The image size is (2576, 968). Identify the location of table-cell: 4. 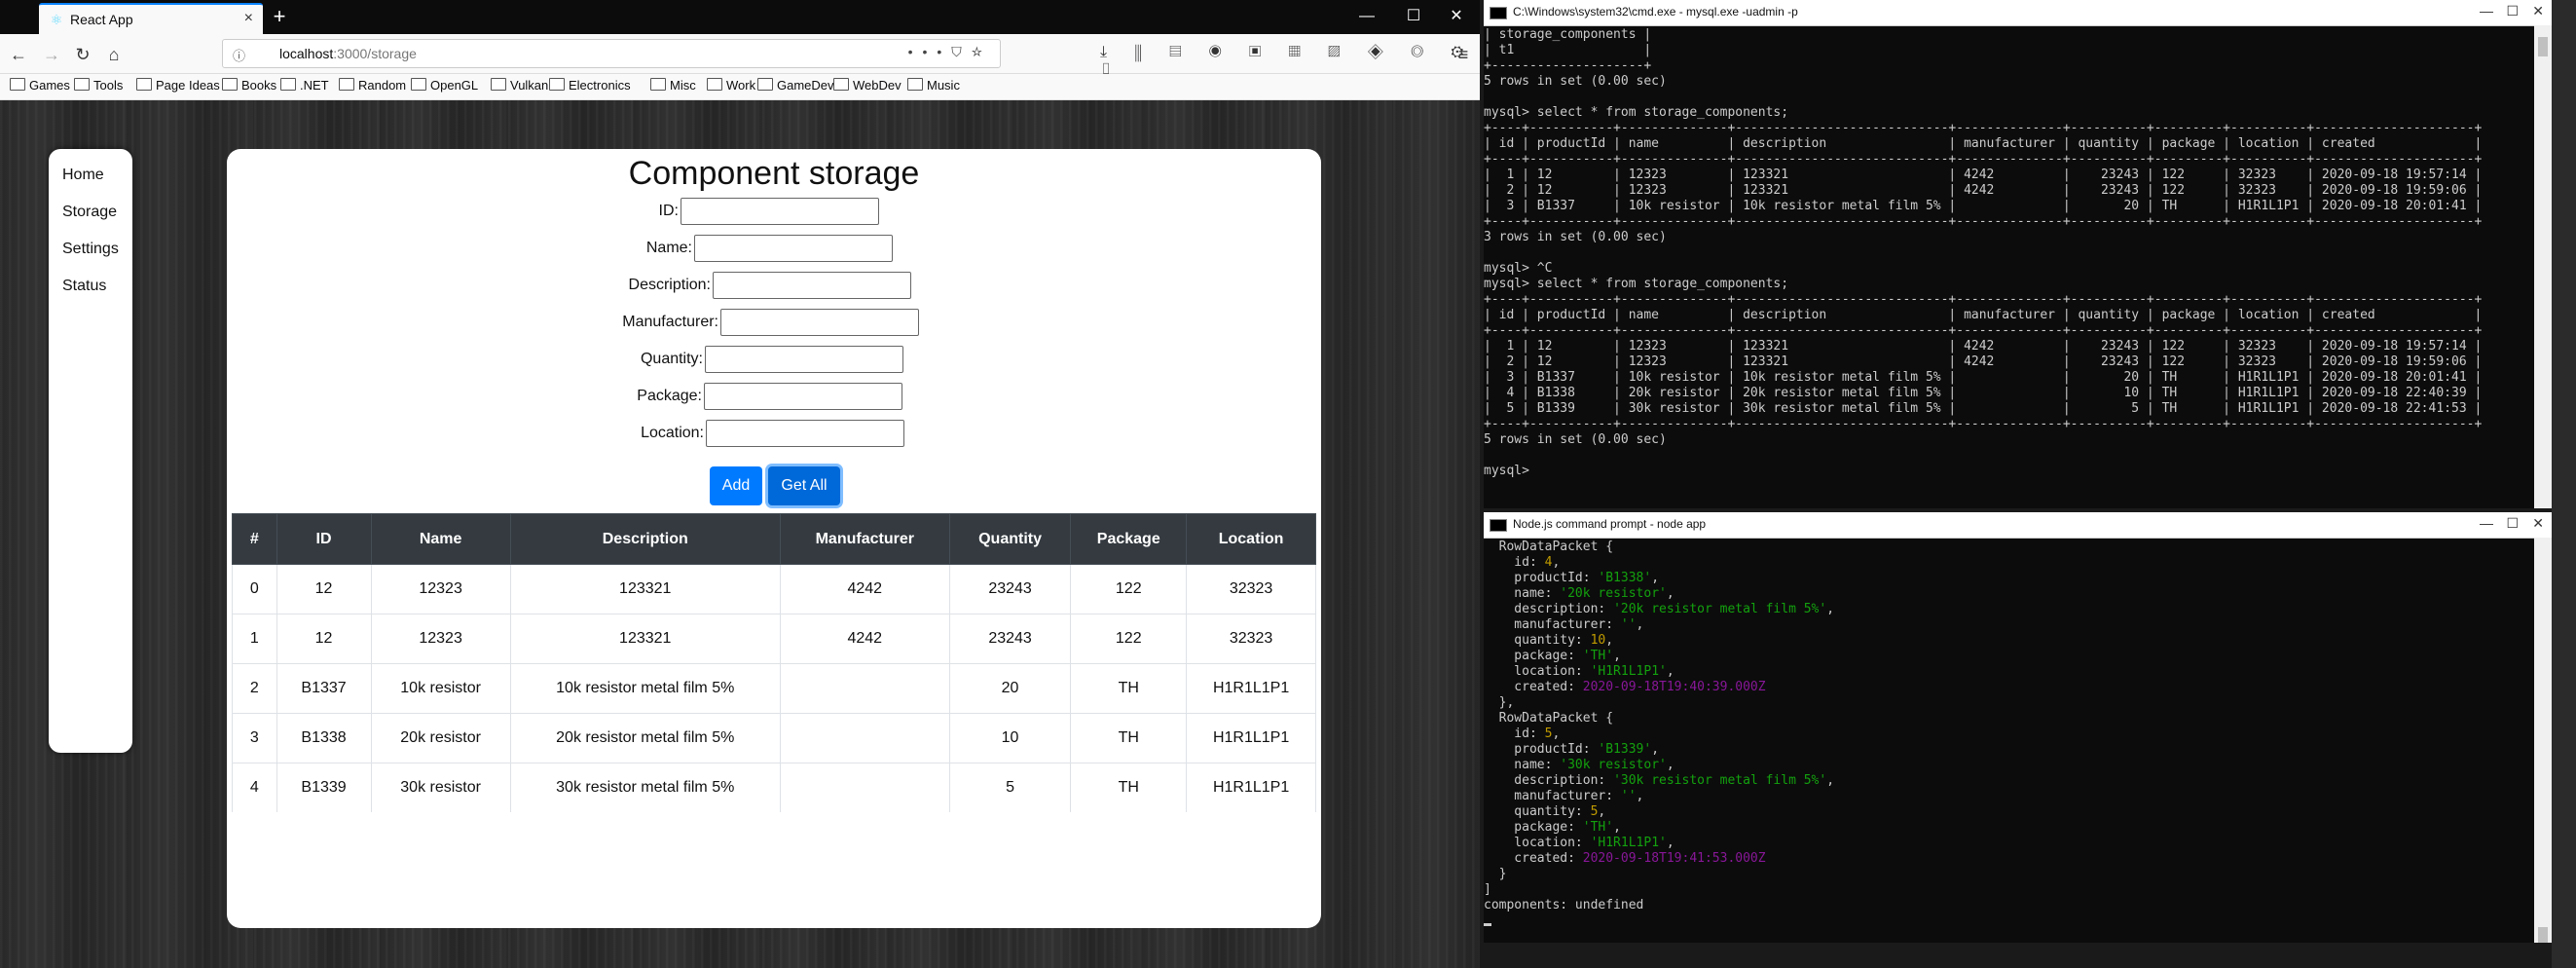
(255, 788).